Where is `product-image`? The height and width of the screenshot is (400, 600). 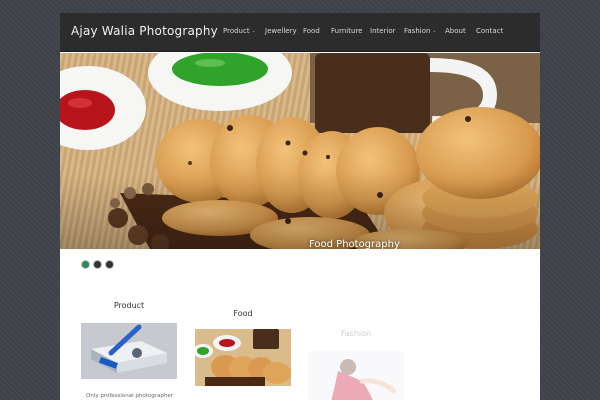
product-image is located at coordinates (129, 351).